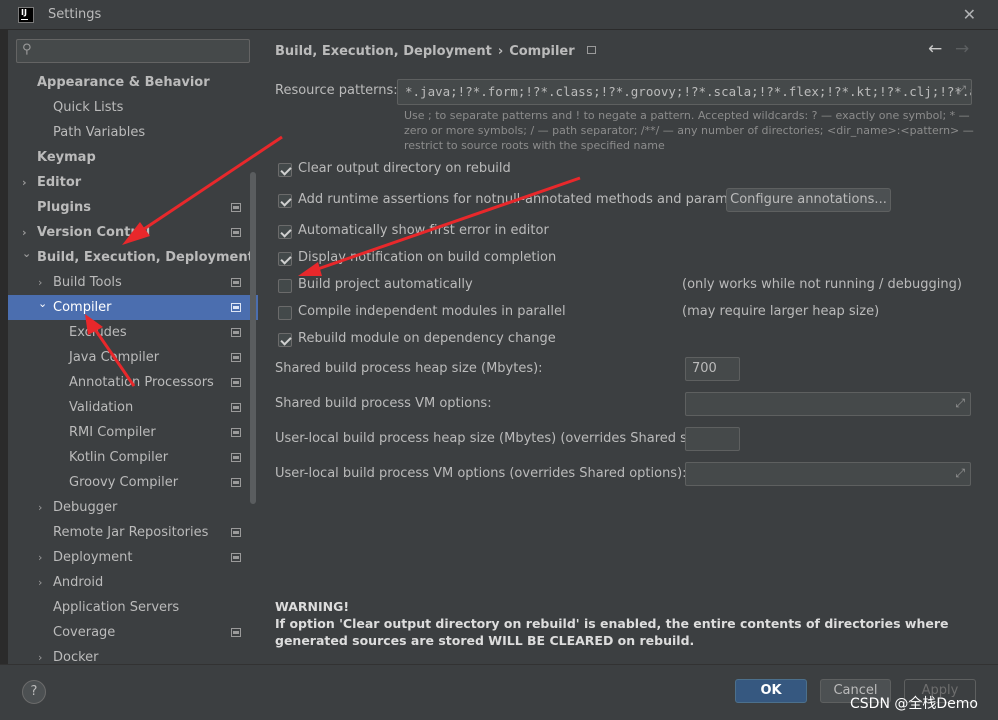 Image resolution: width=998 pixels, height=720 pixels. I want to click on window-title: Settings, so click(75, 14).